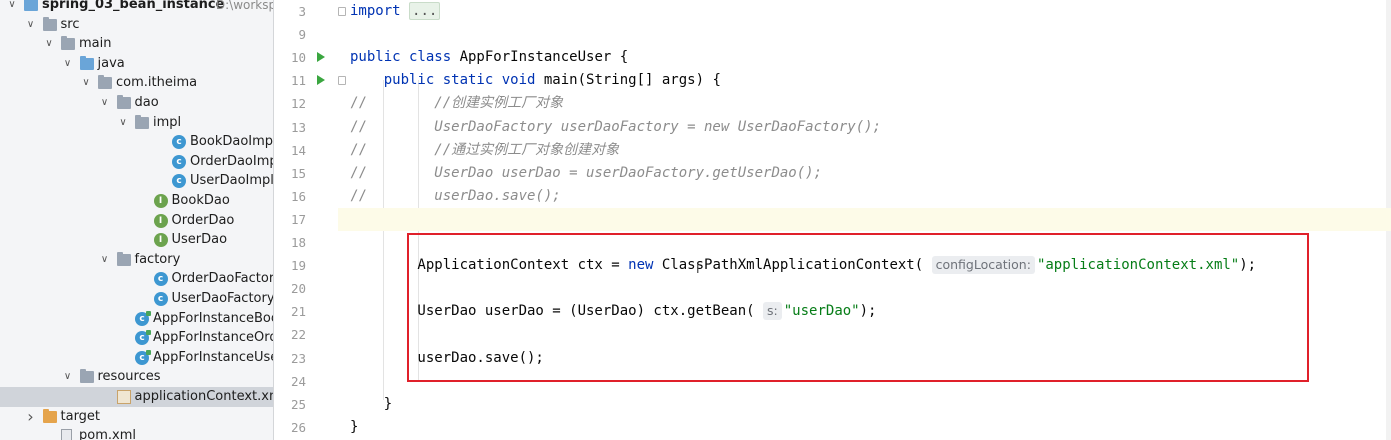 Image resolution: width=1391 pixels, height=440 pixels. Describe the element at coordinates (298, 427) in the screenshot. I see `line-number: 26` at that location.